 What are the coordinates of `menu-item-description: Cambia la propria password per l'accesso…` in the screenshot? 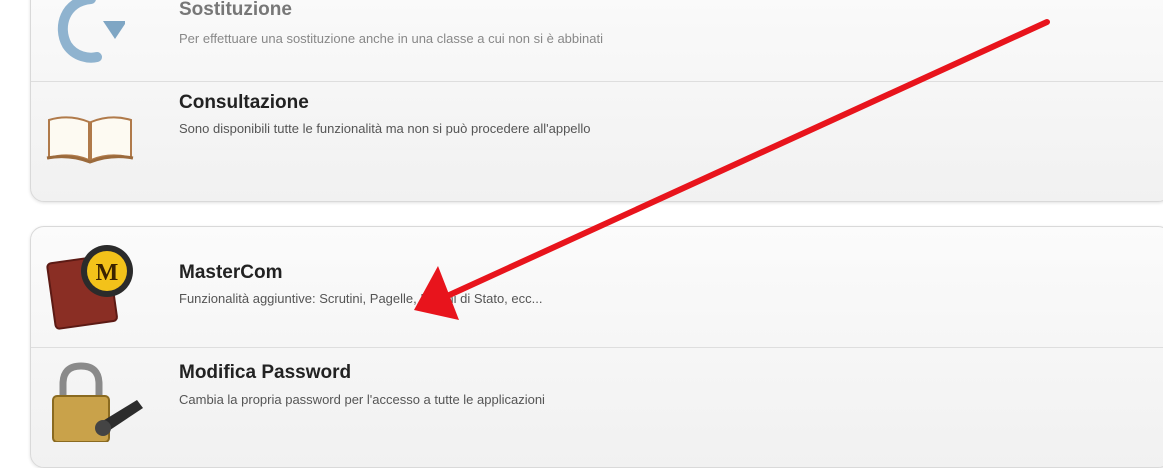 It's located at (362, 399).